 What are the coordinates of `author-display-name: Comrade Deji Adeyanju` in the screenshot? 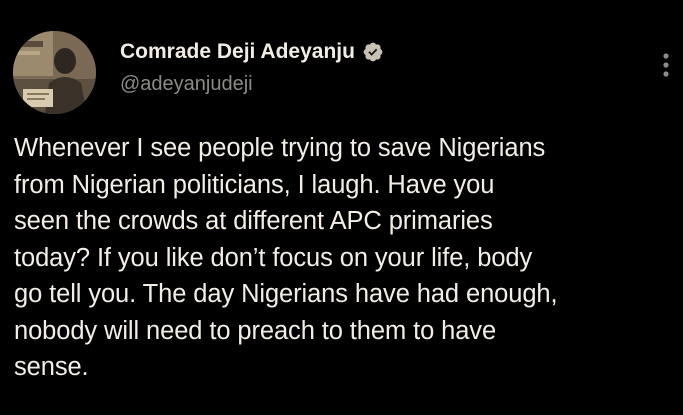 It's located at (237, 52).